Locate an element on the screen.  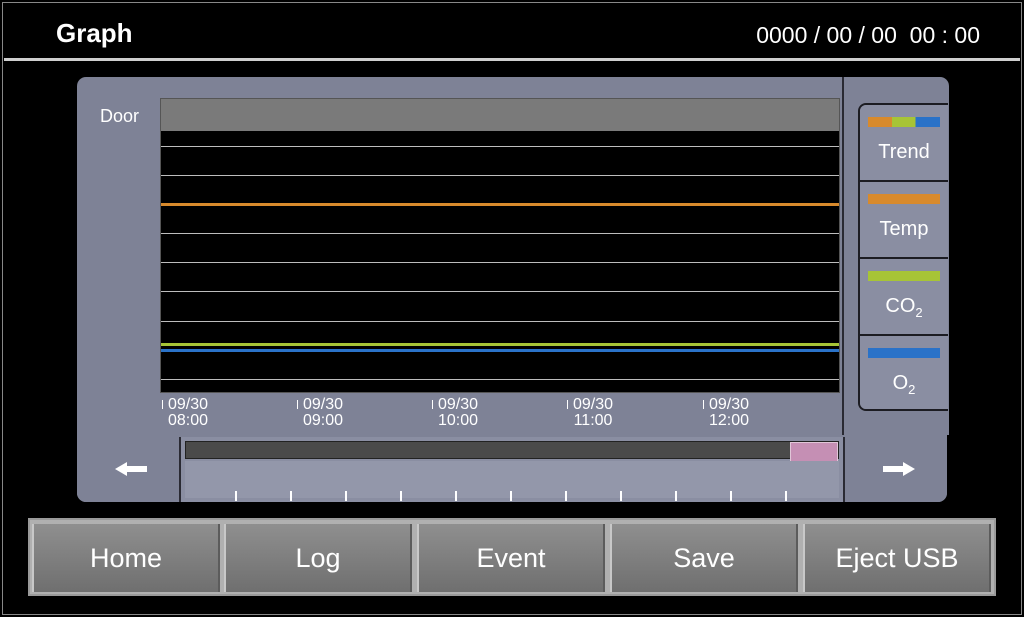
timeline-scrollbar is located at coordinates (512, 469).